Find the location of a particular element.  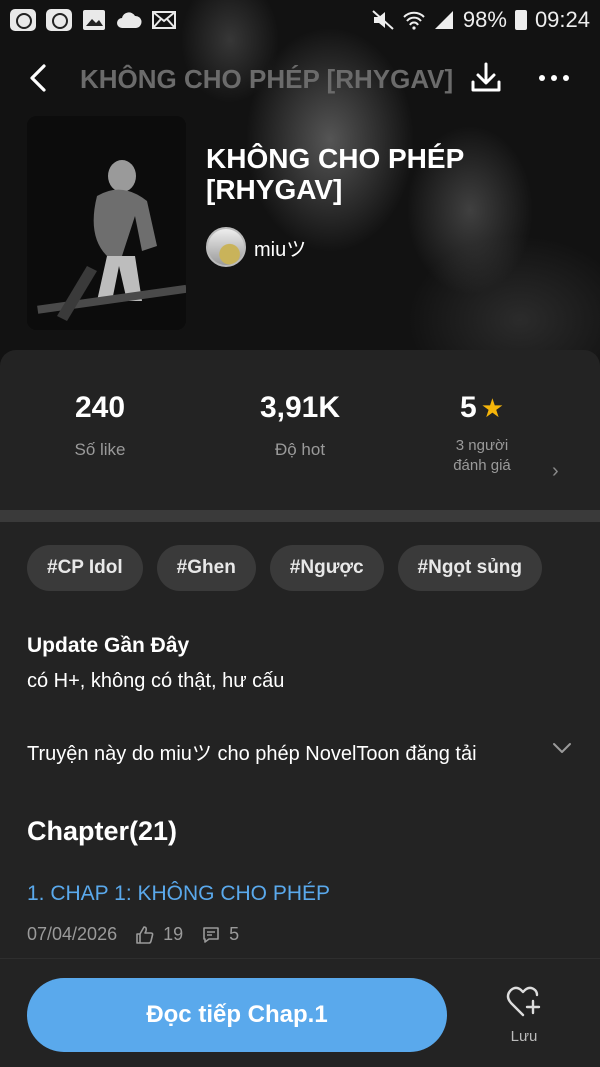

navbar: KHÔNG CHO PHÉP [RHYGAV] is located at coordinates (300, 78).